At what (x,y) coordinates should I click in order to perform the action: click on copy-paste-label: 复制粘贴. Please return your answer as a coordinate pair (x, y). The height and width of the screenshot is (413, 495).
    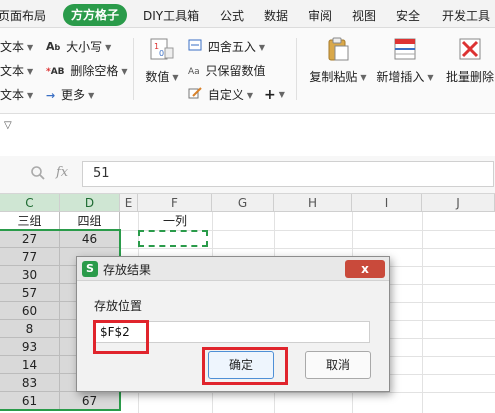
    Looking at the image, I should click on (333, 77).